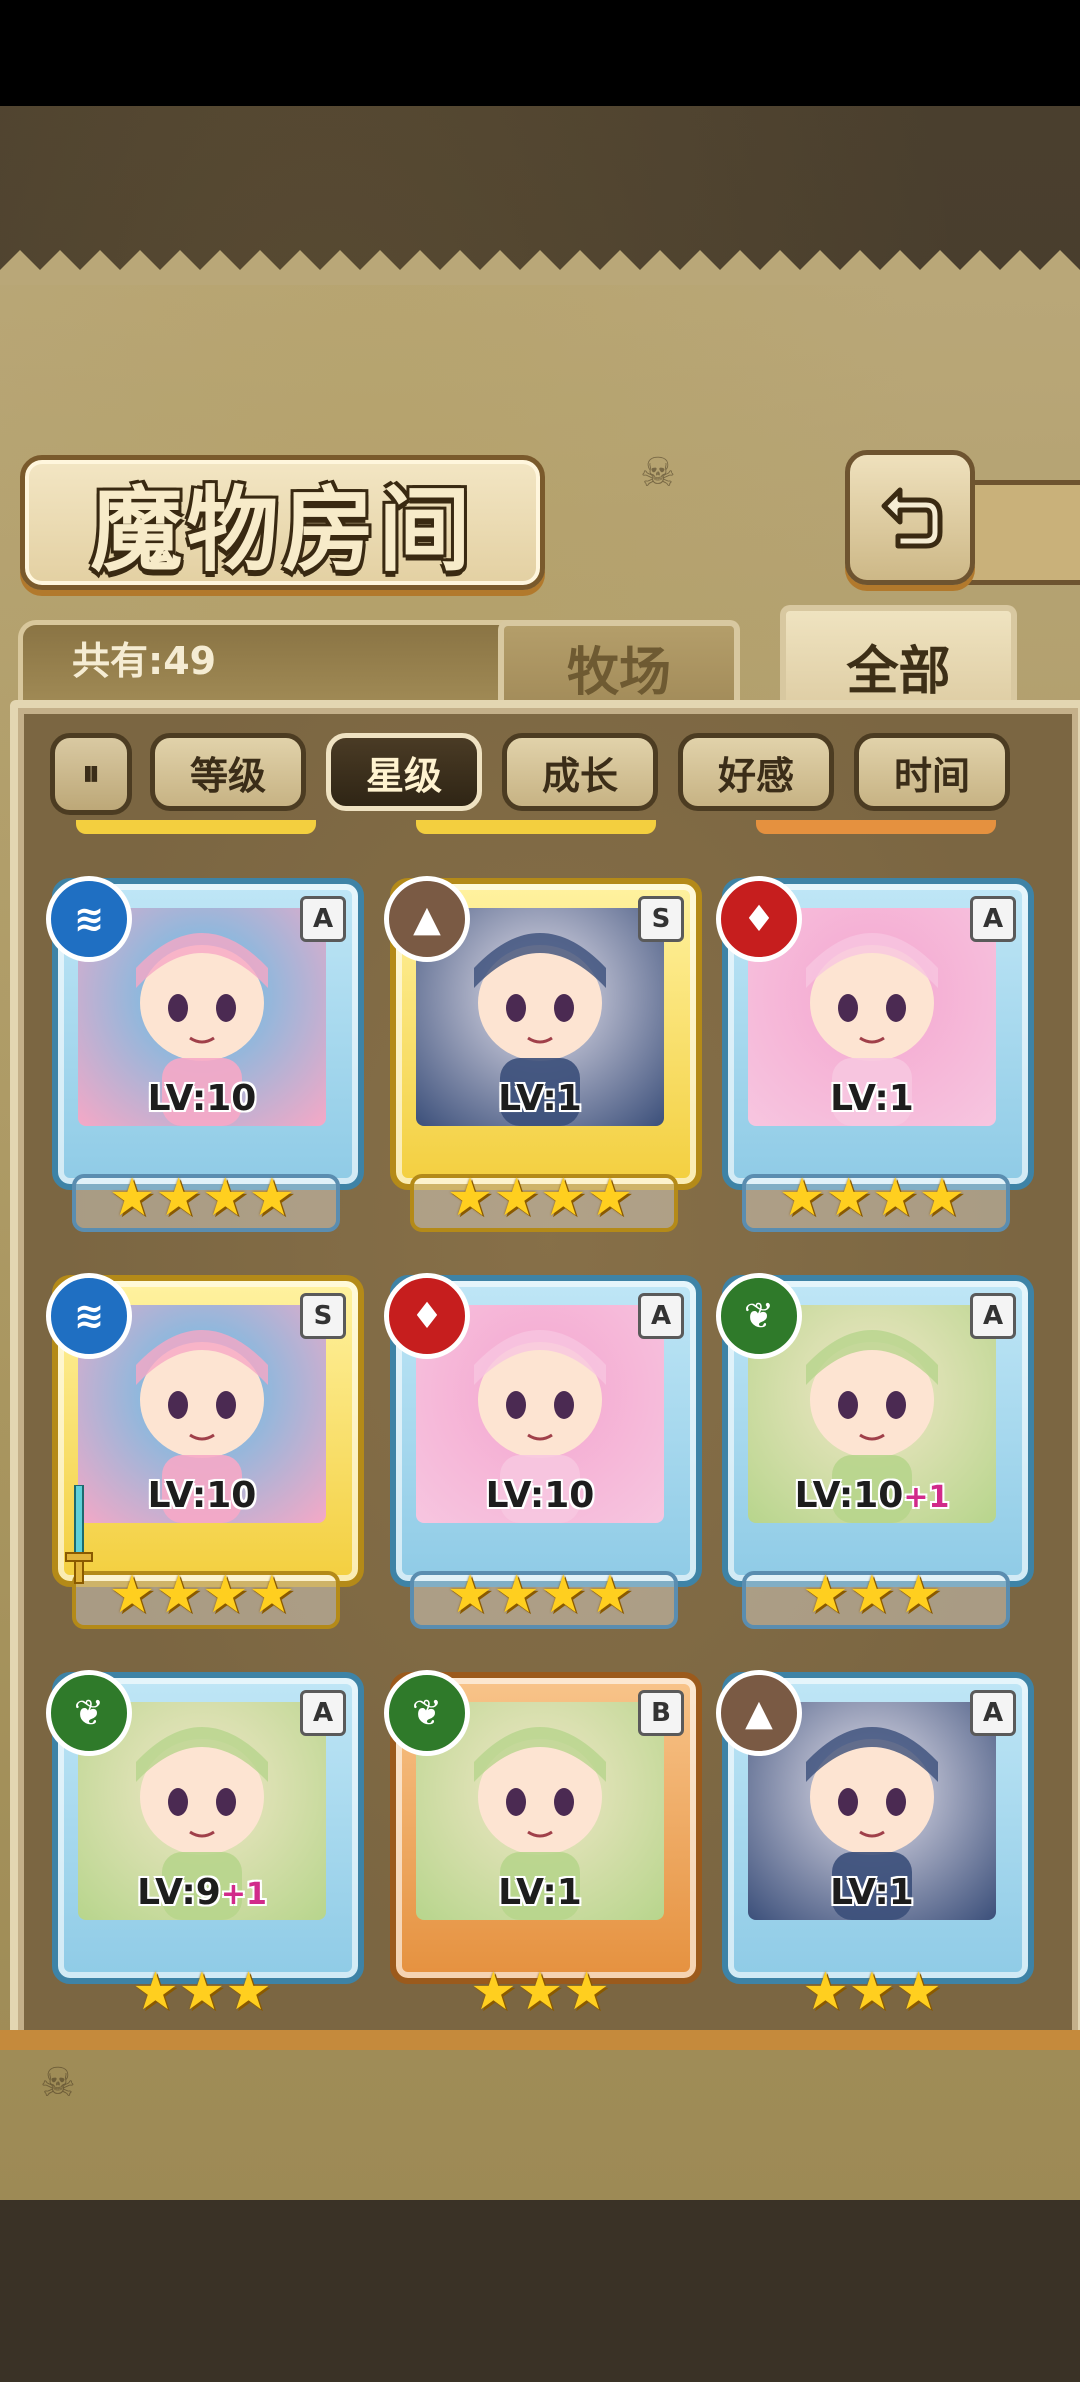  What do you see at coordinates (875, 1451) in the screenshot?
I see `monster-card: ❦ A LV:10+1 ★★★` at bounding box center [875, 1451].